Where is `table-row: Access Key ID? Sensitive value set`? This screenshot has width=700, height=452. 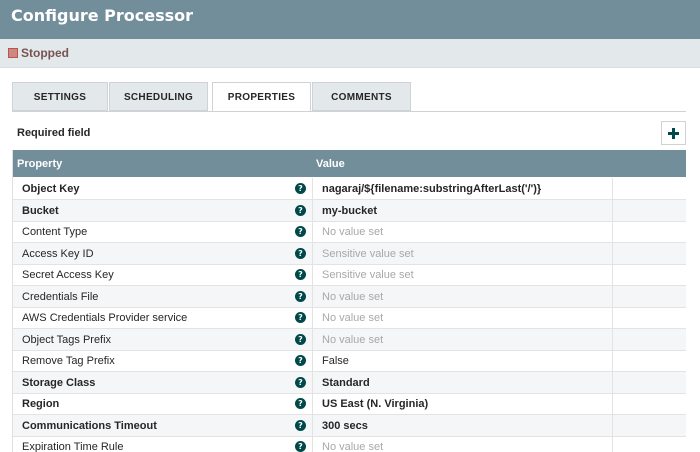 table-row: Access Key ID? Sensitive value set is located at coordinates (349, 253).